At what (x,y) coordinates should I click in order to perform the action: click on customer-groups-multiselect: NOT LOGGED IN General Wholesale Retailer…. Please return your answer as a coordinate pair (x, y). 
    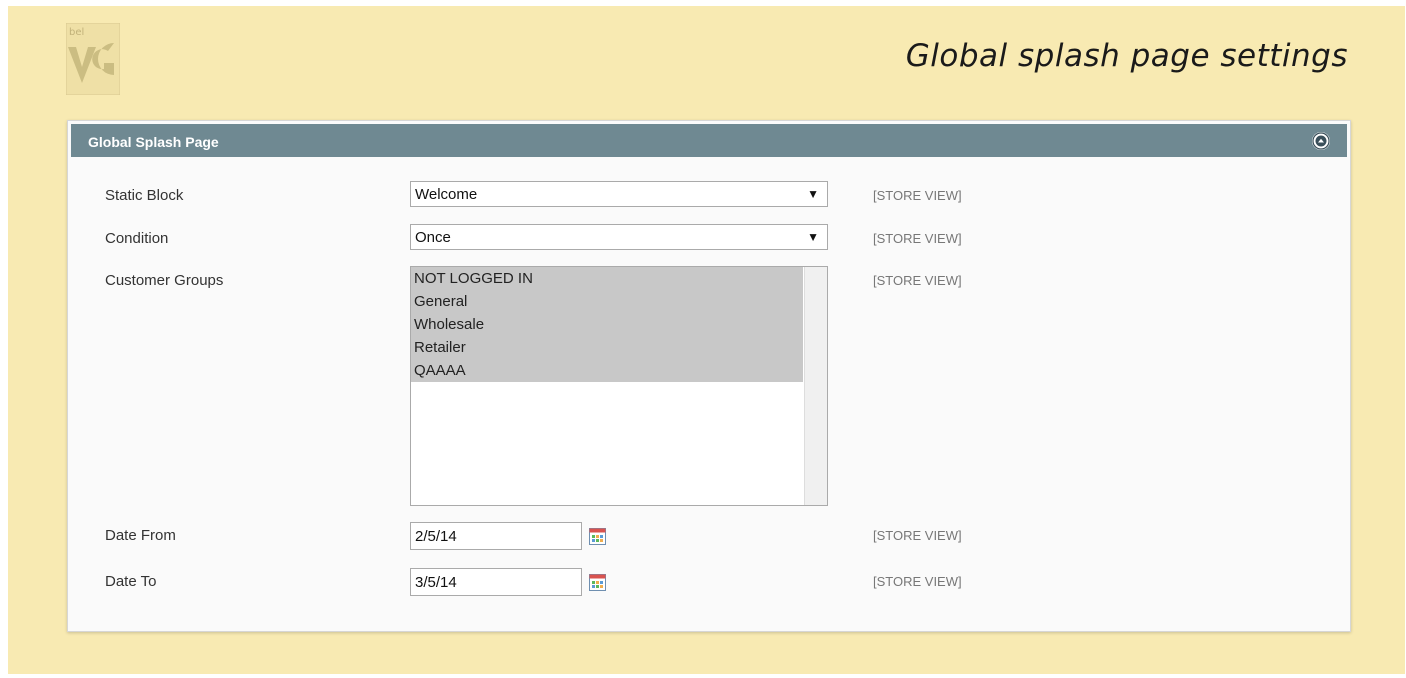
    Looking at the image, I should click on (619, 386).